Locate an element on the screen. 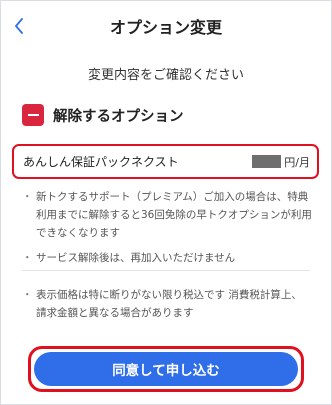 Image resolution: width=332 pixels, height=405 pixels. section-header: 解除するオプション is located at coordinates (103, 115).